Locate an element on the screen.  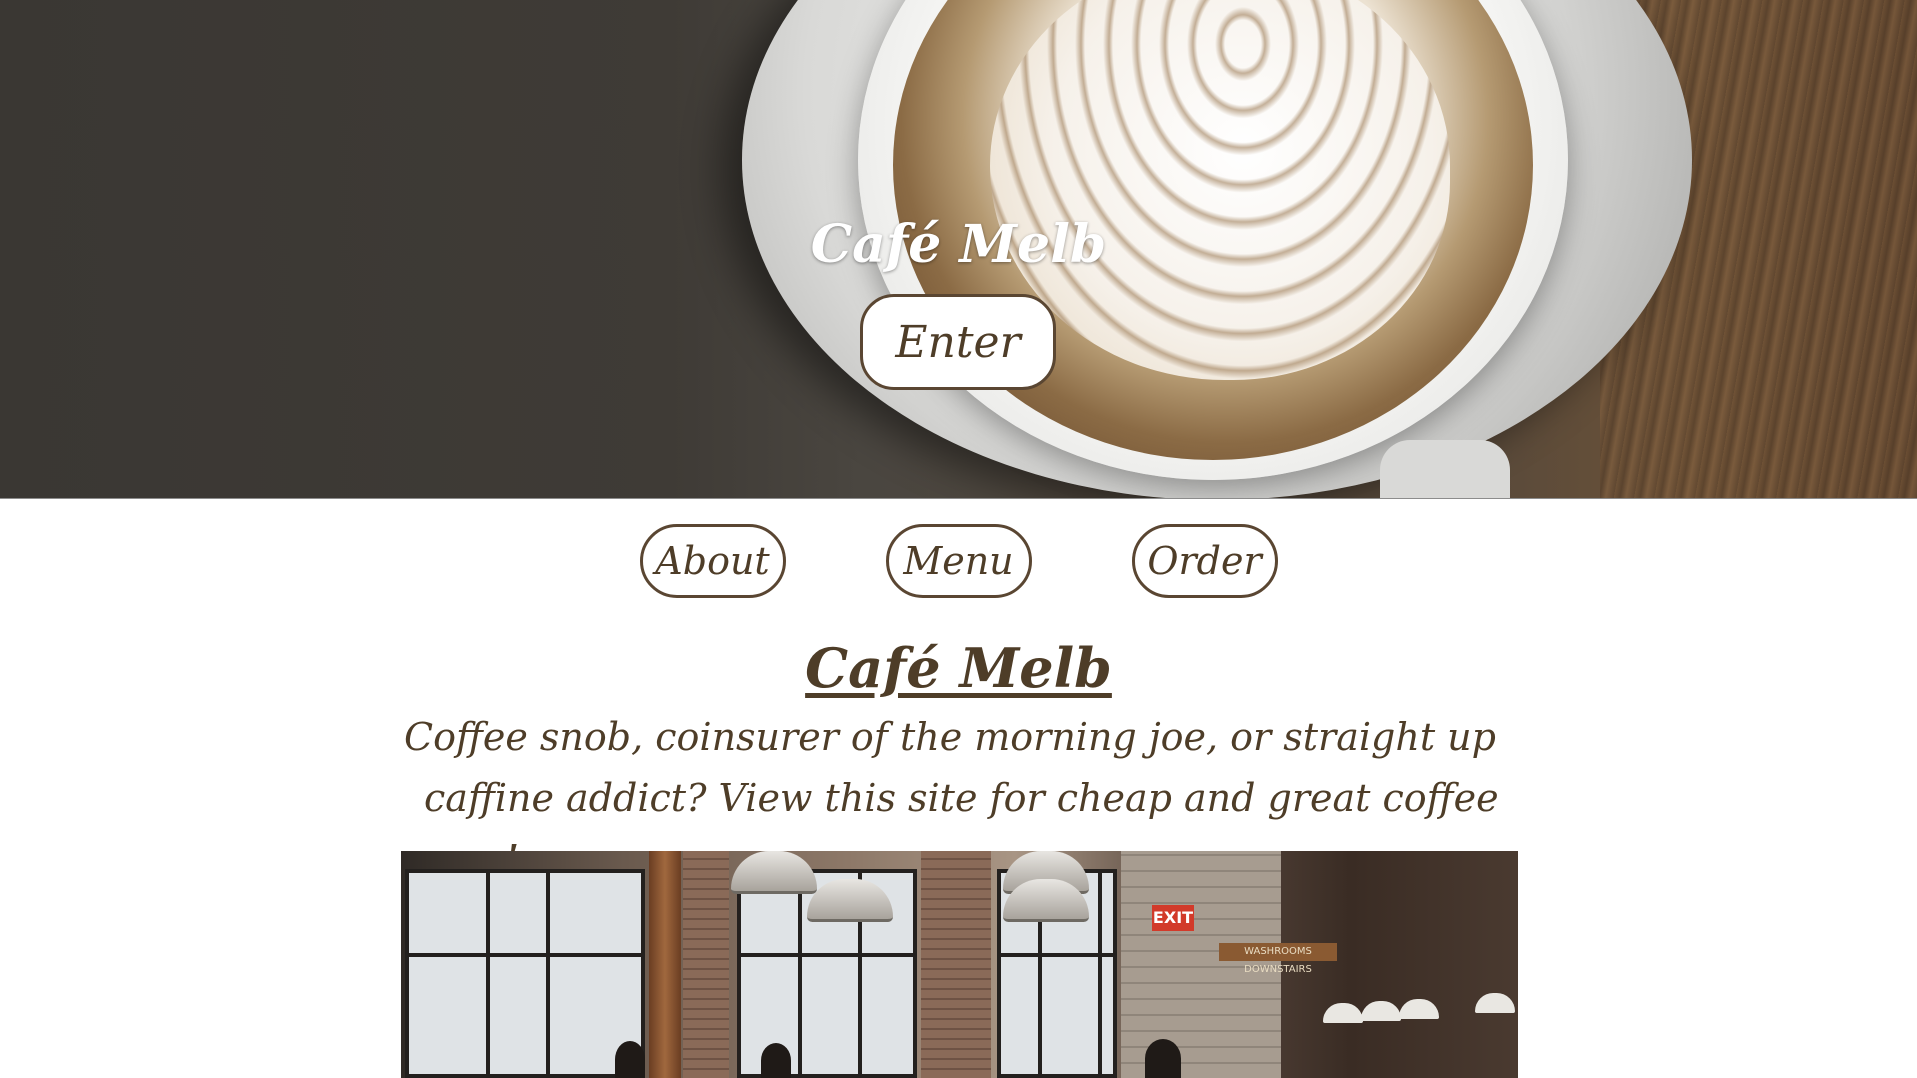
main-nav: About Menu Order is located at coordinates (958, 561).